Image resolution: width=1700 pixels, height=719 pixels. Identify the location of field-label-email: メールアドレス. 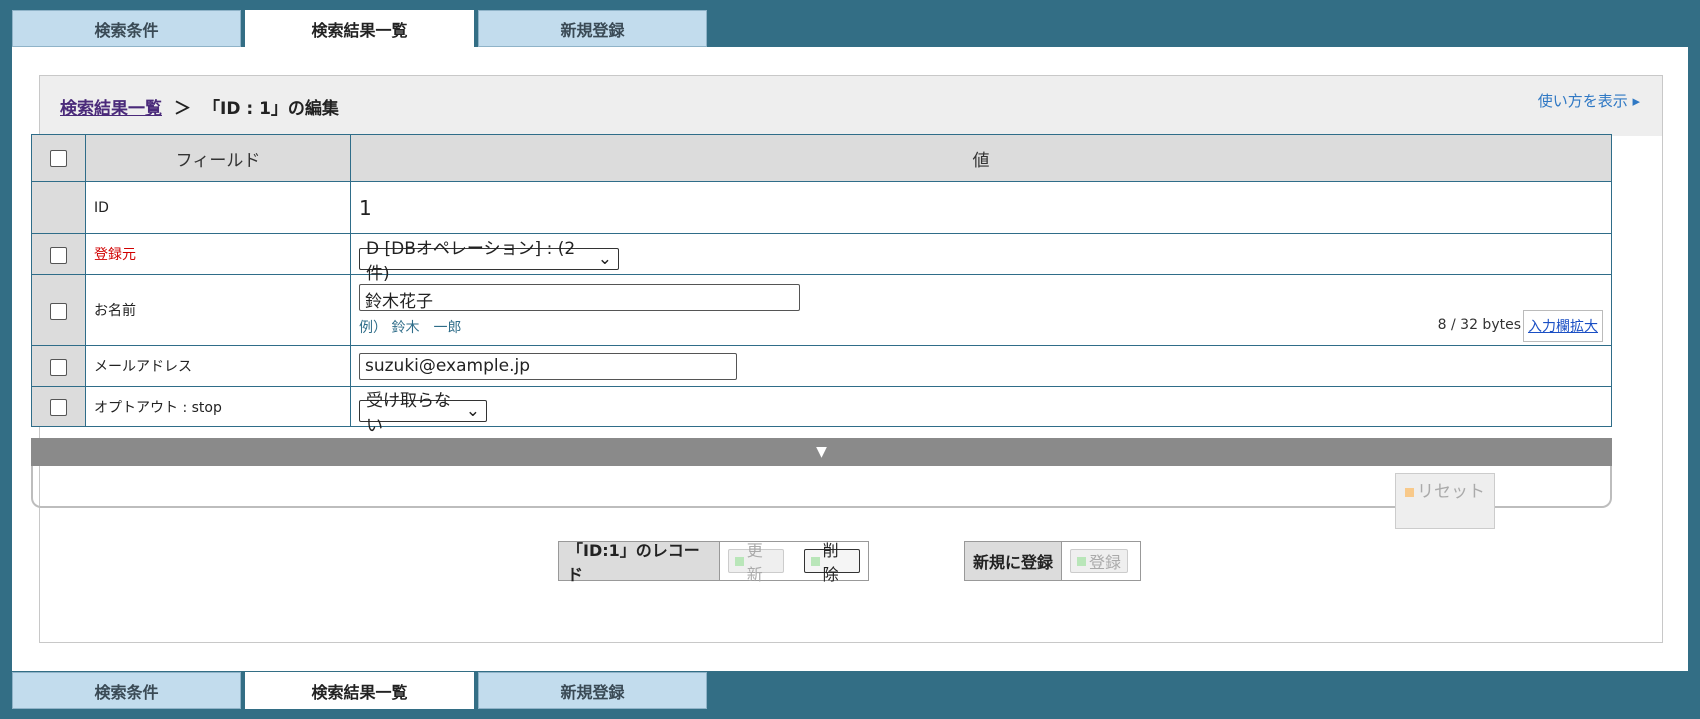
(218, 366).